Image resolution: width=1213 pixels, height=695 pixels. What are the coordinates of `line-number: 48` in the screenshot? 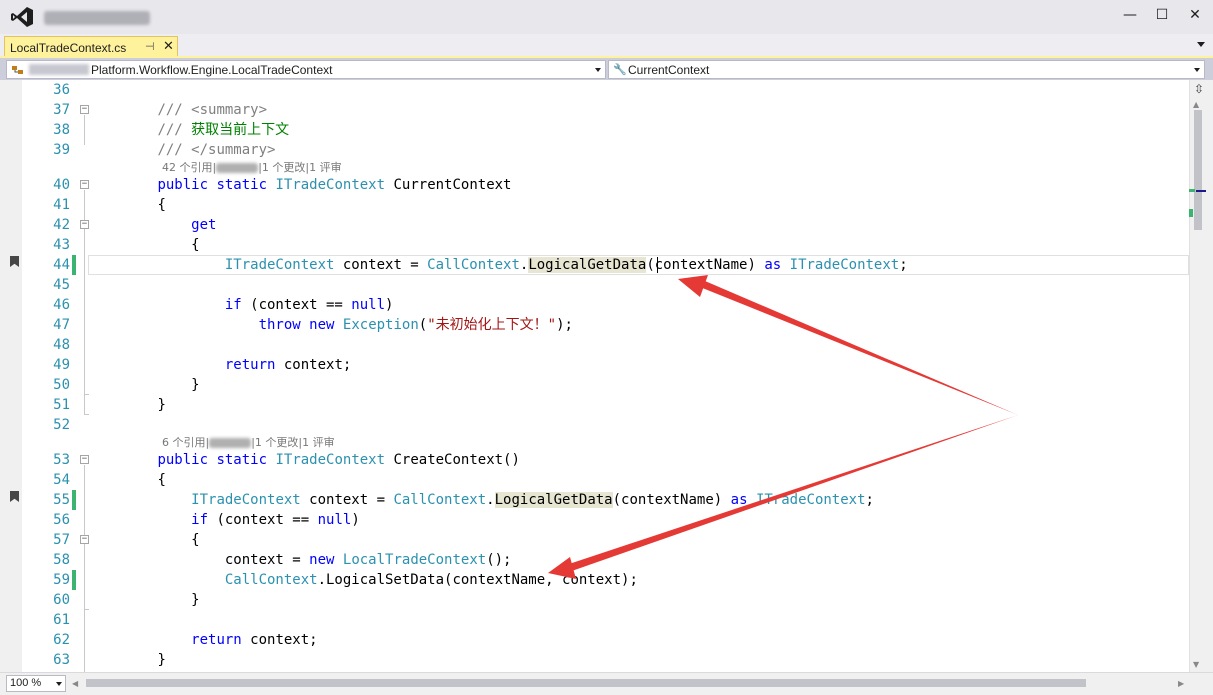 It's located at (61, 345).